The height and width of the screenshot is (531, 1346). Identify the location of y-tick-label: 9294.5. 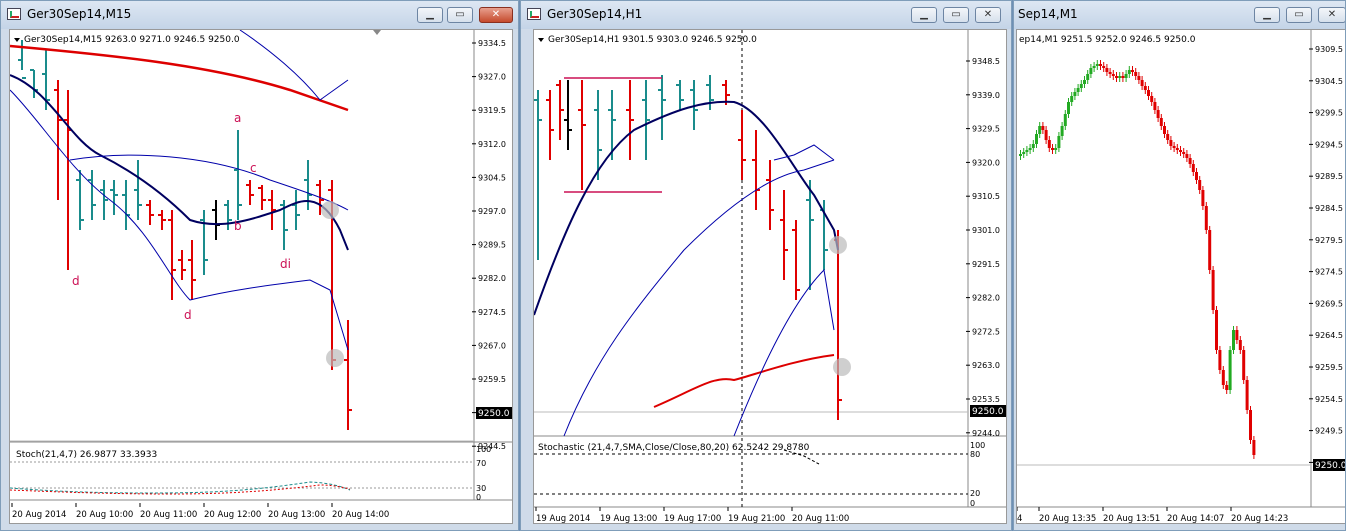
(1329, 144).